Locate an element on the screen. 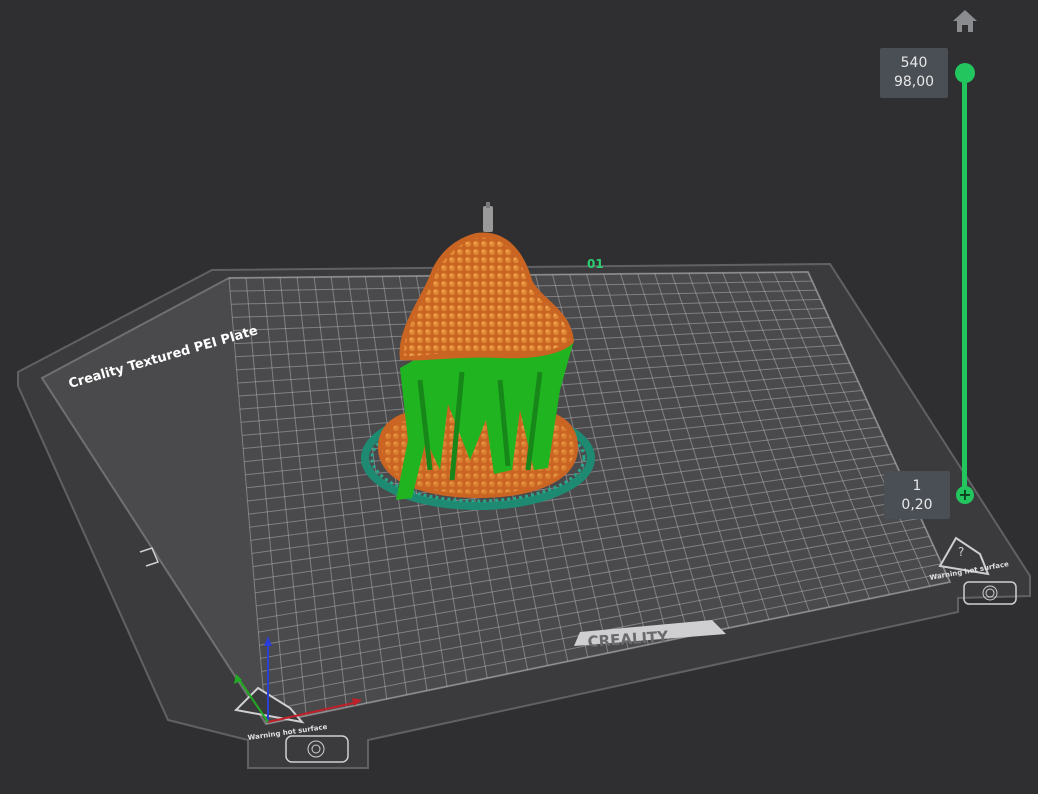 The height and width of the screenshot is (794, 1038). bottom-layer-height: 0,20 is located at coordinates (917, 505).